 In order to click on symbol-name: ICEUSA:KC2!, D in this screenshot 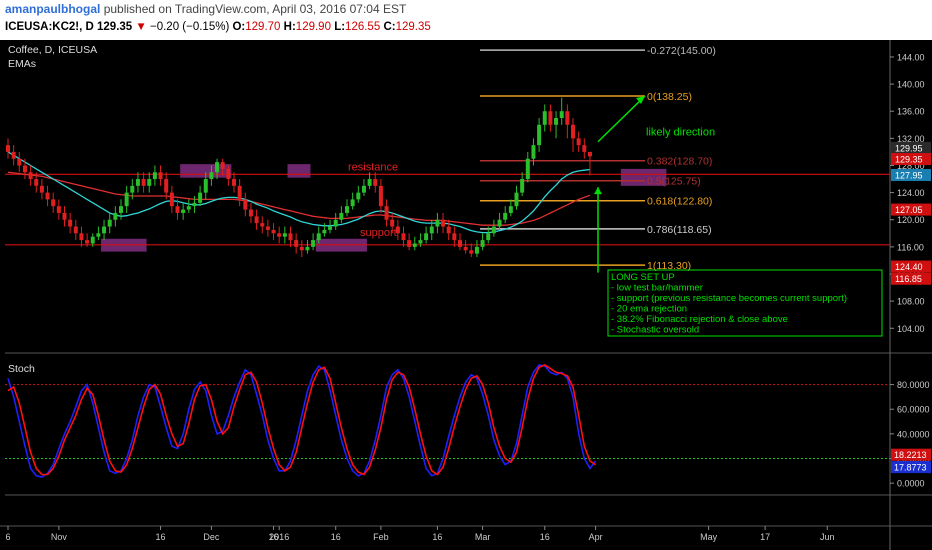, I will do `click(49, 27)`.